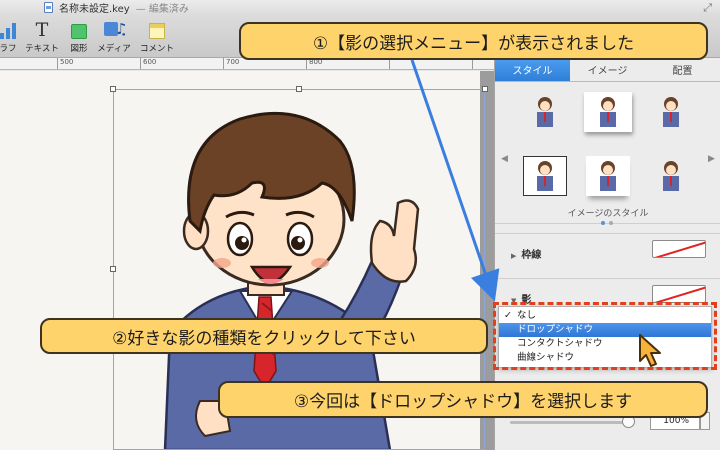 Image resolution: width=720 pixels, height=450 pixels. What do you see at coordinates (264, 336) in the screenshot?
I see `callout-step2: ②好きな影の種類をクリックして下さい` at bounding box center [264, 336].